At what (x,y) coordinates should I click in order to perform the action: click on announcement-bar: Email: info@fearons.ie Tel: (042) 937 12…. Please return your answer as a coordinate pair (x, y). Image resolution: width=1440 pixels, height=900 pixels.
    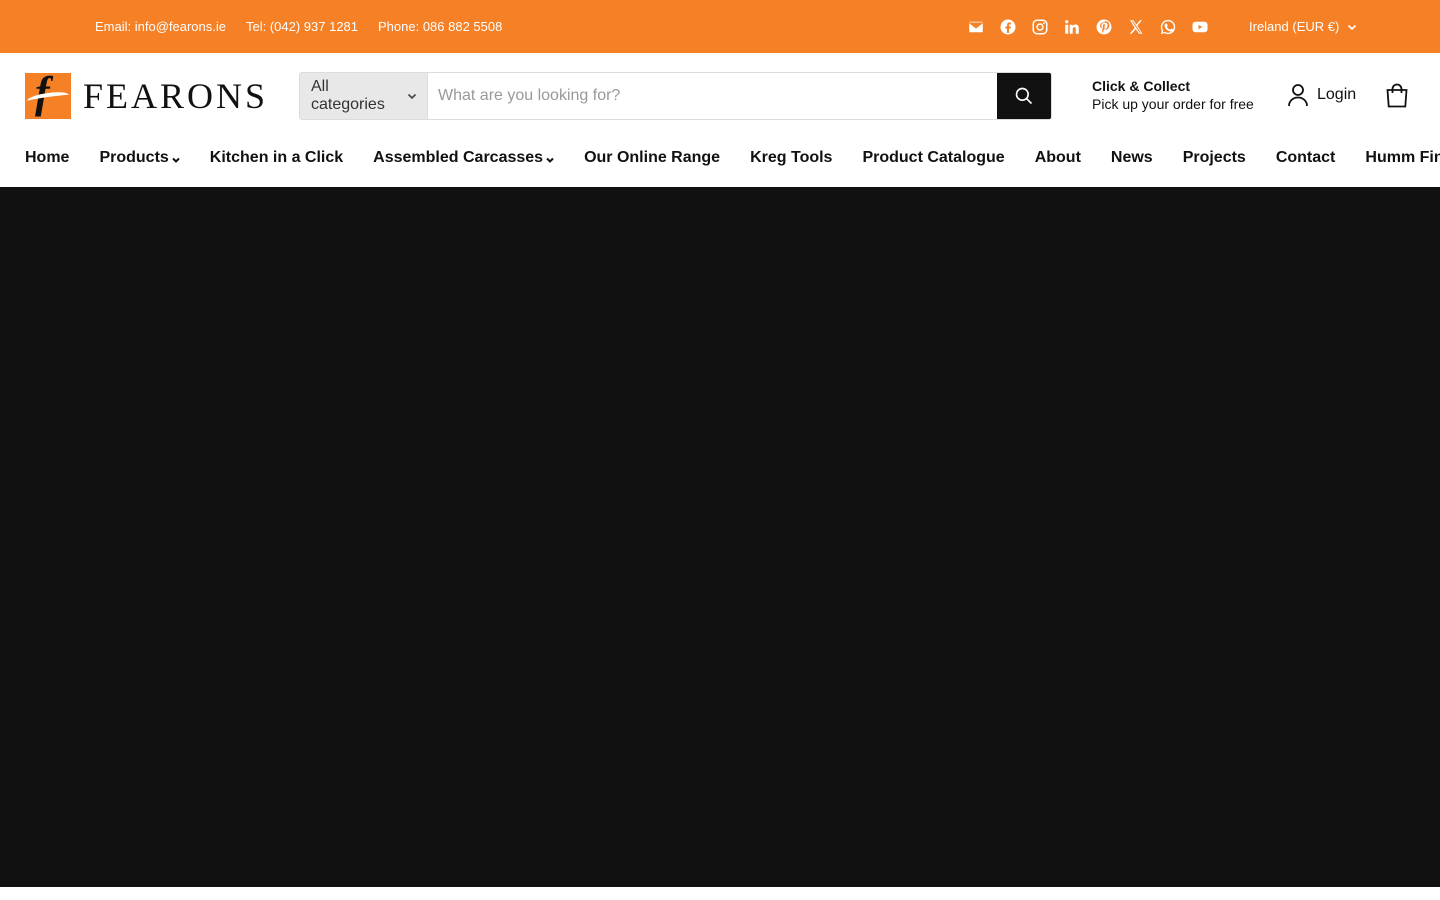
    Looking at the image, I should click on (720, 26).